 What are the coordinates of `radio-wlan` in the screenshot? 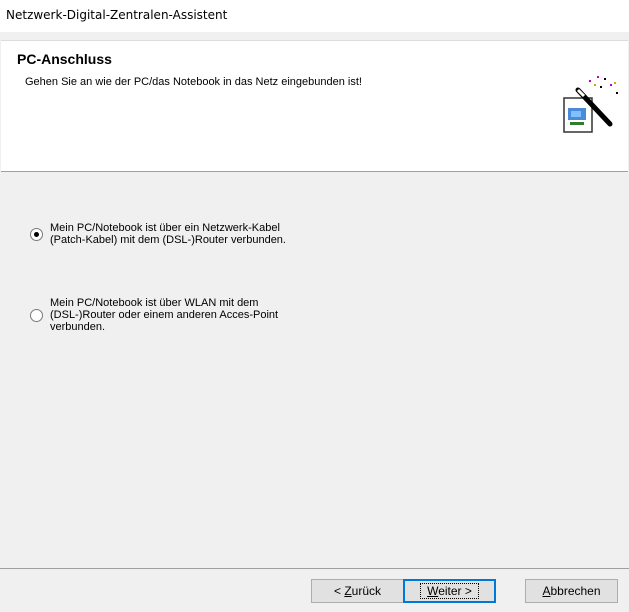 It's located at (36, 315).